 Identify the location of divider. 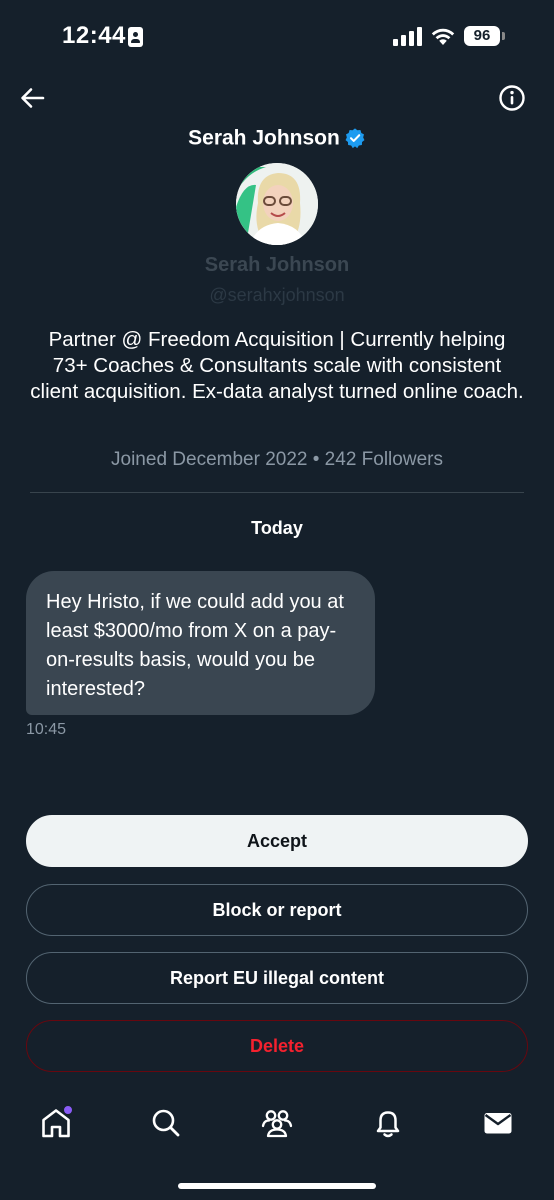
(277, 492).